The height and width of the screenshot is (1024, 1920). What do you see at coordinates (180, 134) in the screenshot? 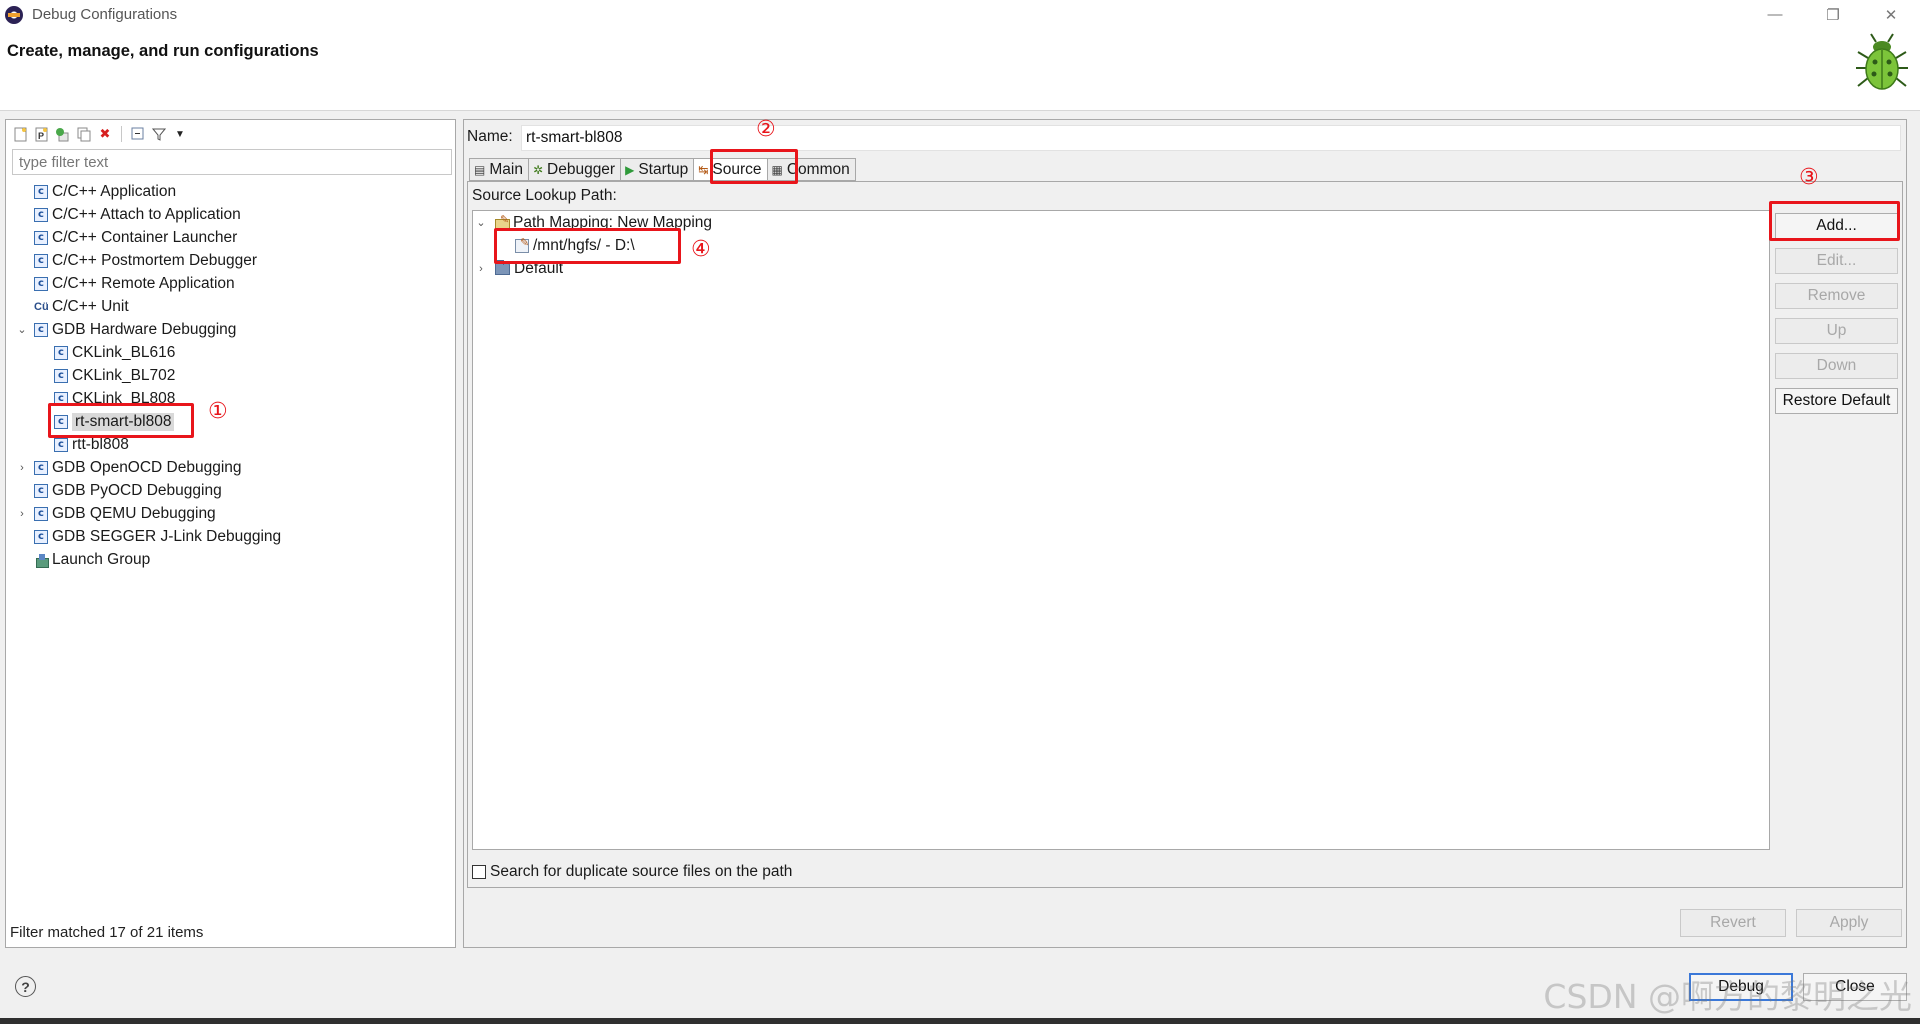
I see `view-menu-chevron-down-icon: ▼` at bounding box center [180, 134].